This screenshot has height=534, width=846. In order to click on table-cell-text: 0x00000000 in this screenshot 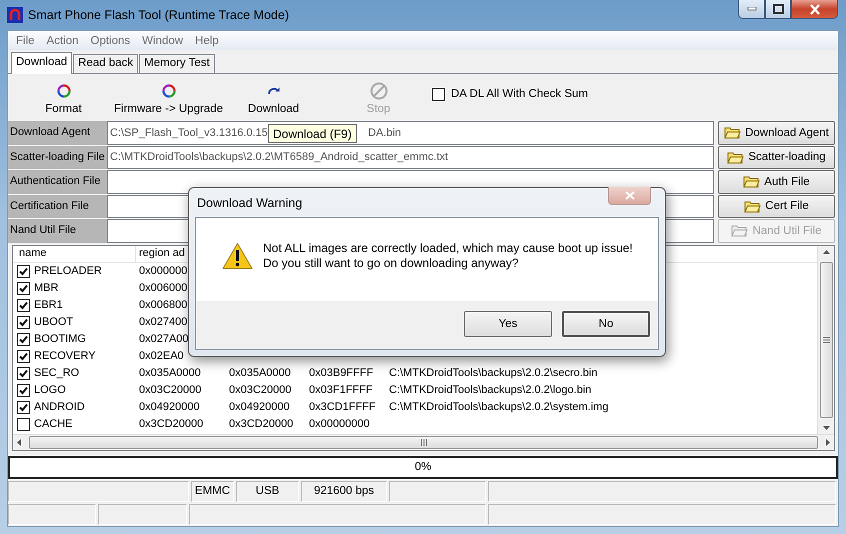, I will do `click(339, 424)`.